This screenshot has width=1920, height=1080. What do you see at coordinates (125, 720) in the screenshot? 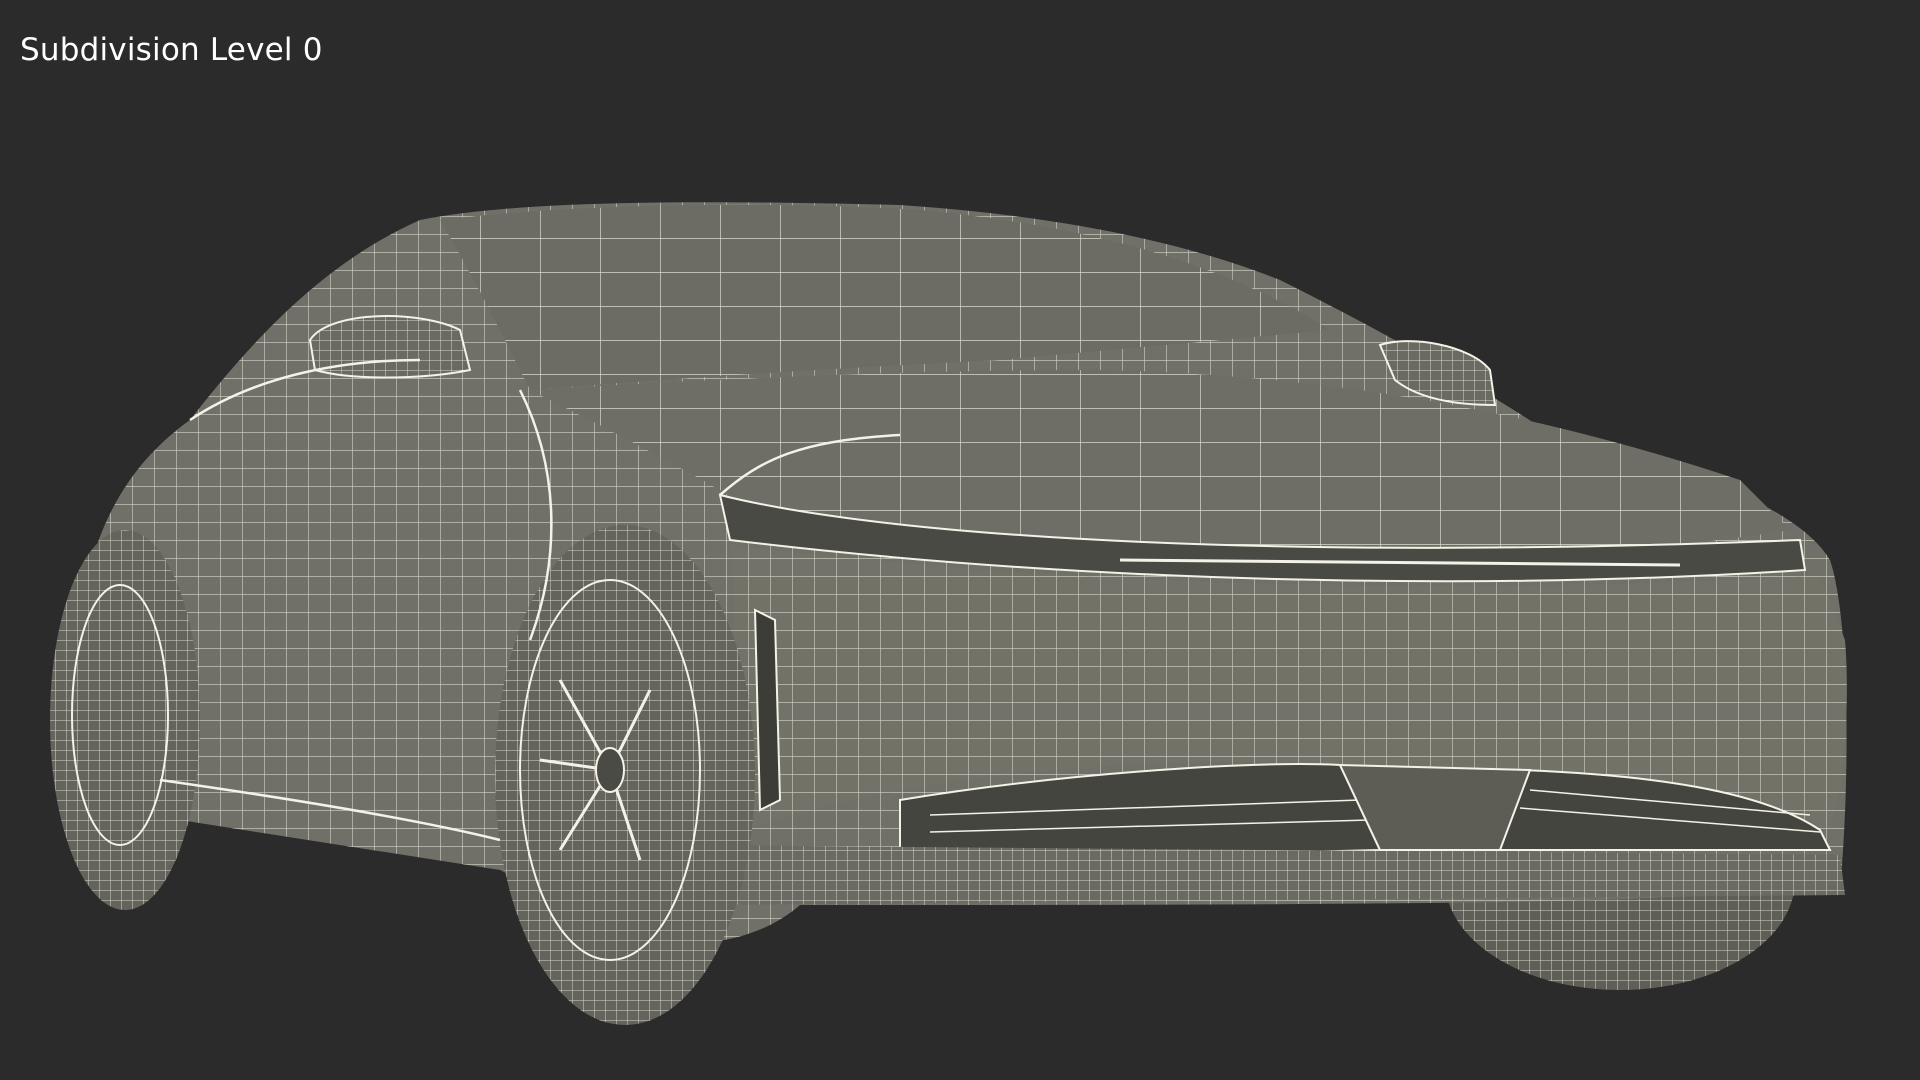
I see `rear-wheel-left` at bounding box center [125, 720].